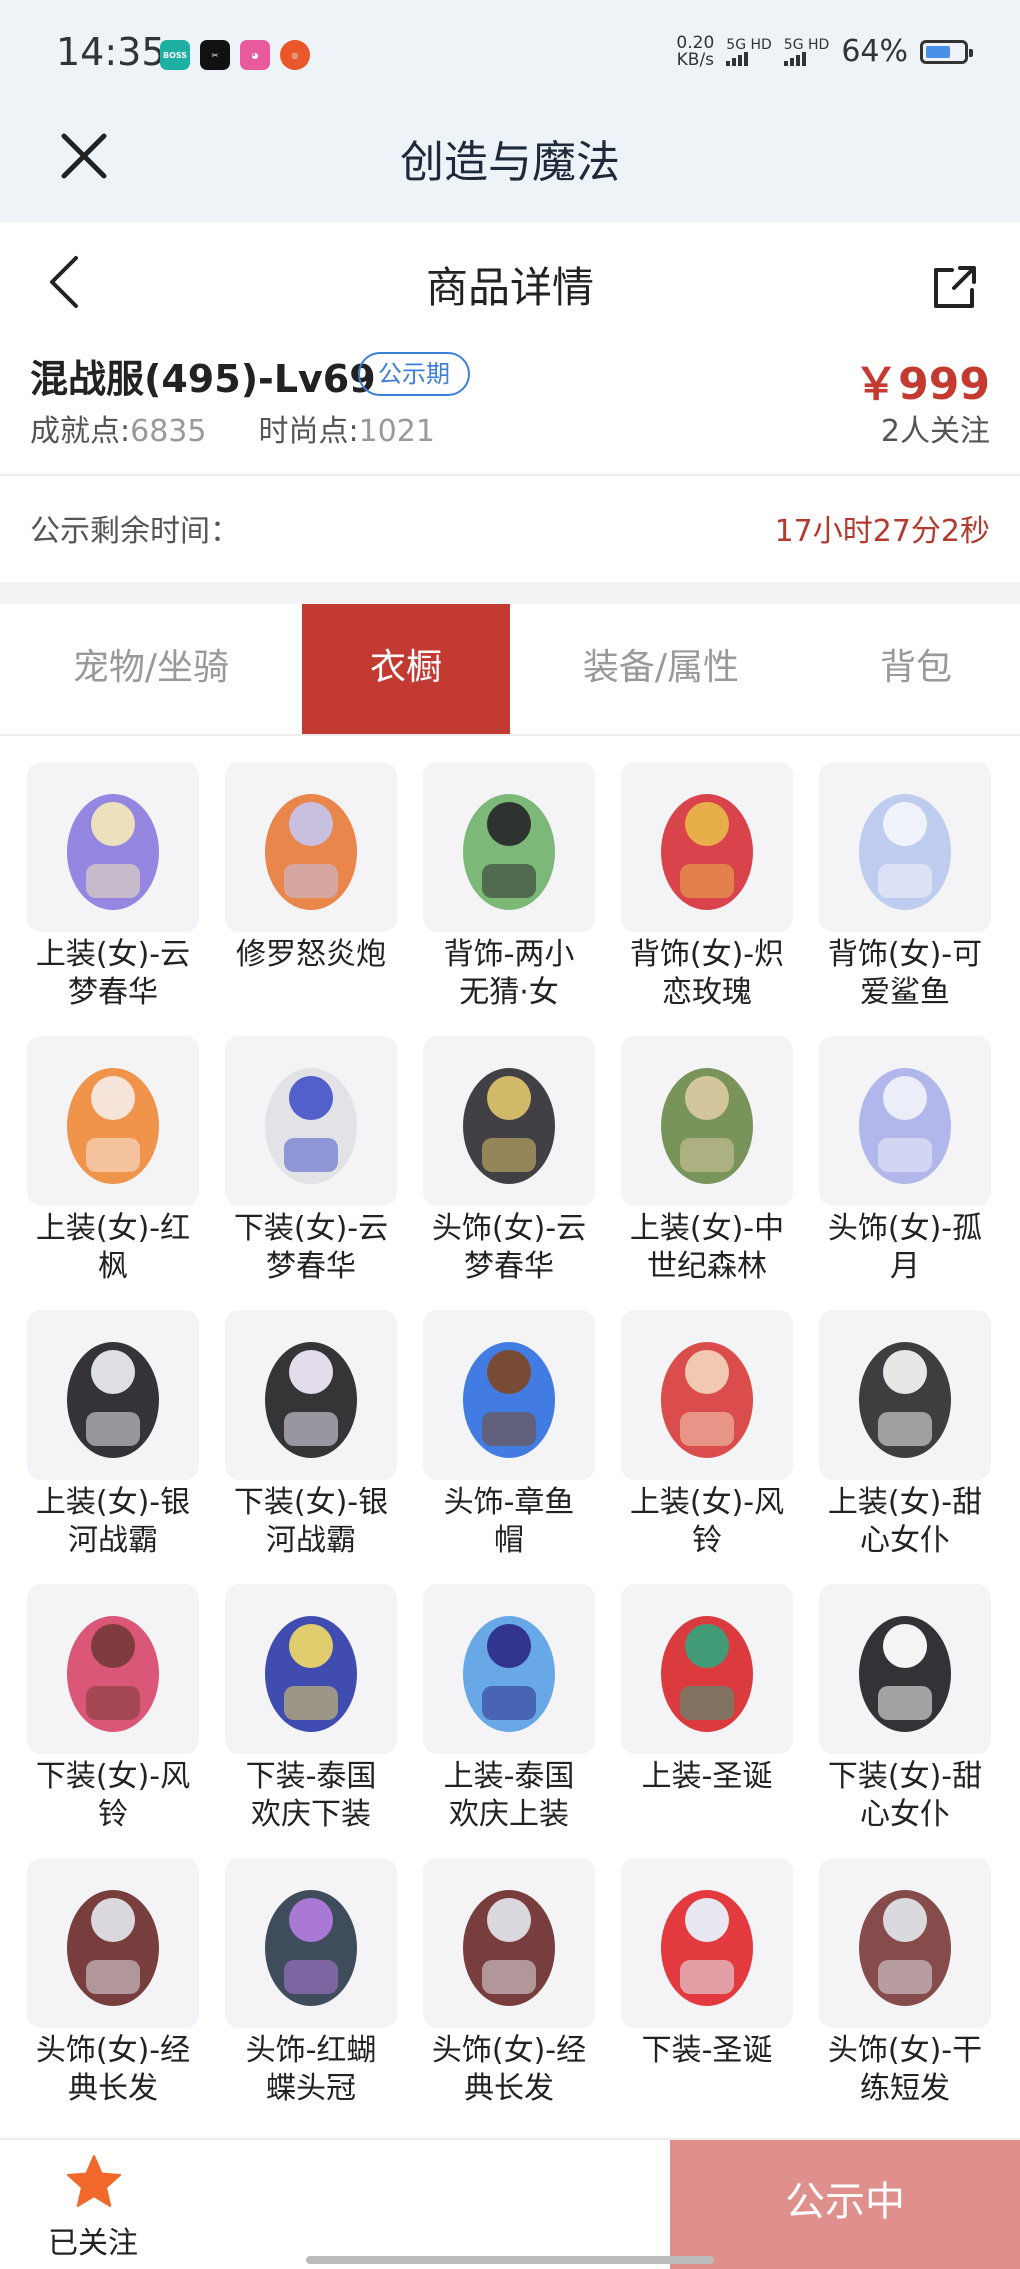 Image resolution: width=1020 pixels, height=2269 pixels. I want to click on follow-label: 已关注, so click(93, 2243).